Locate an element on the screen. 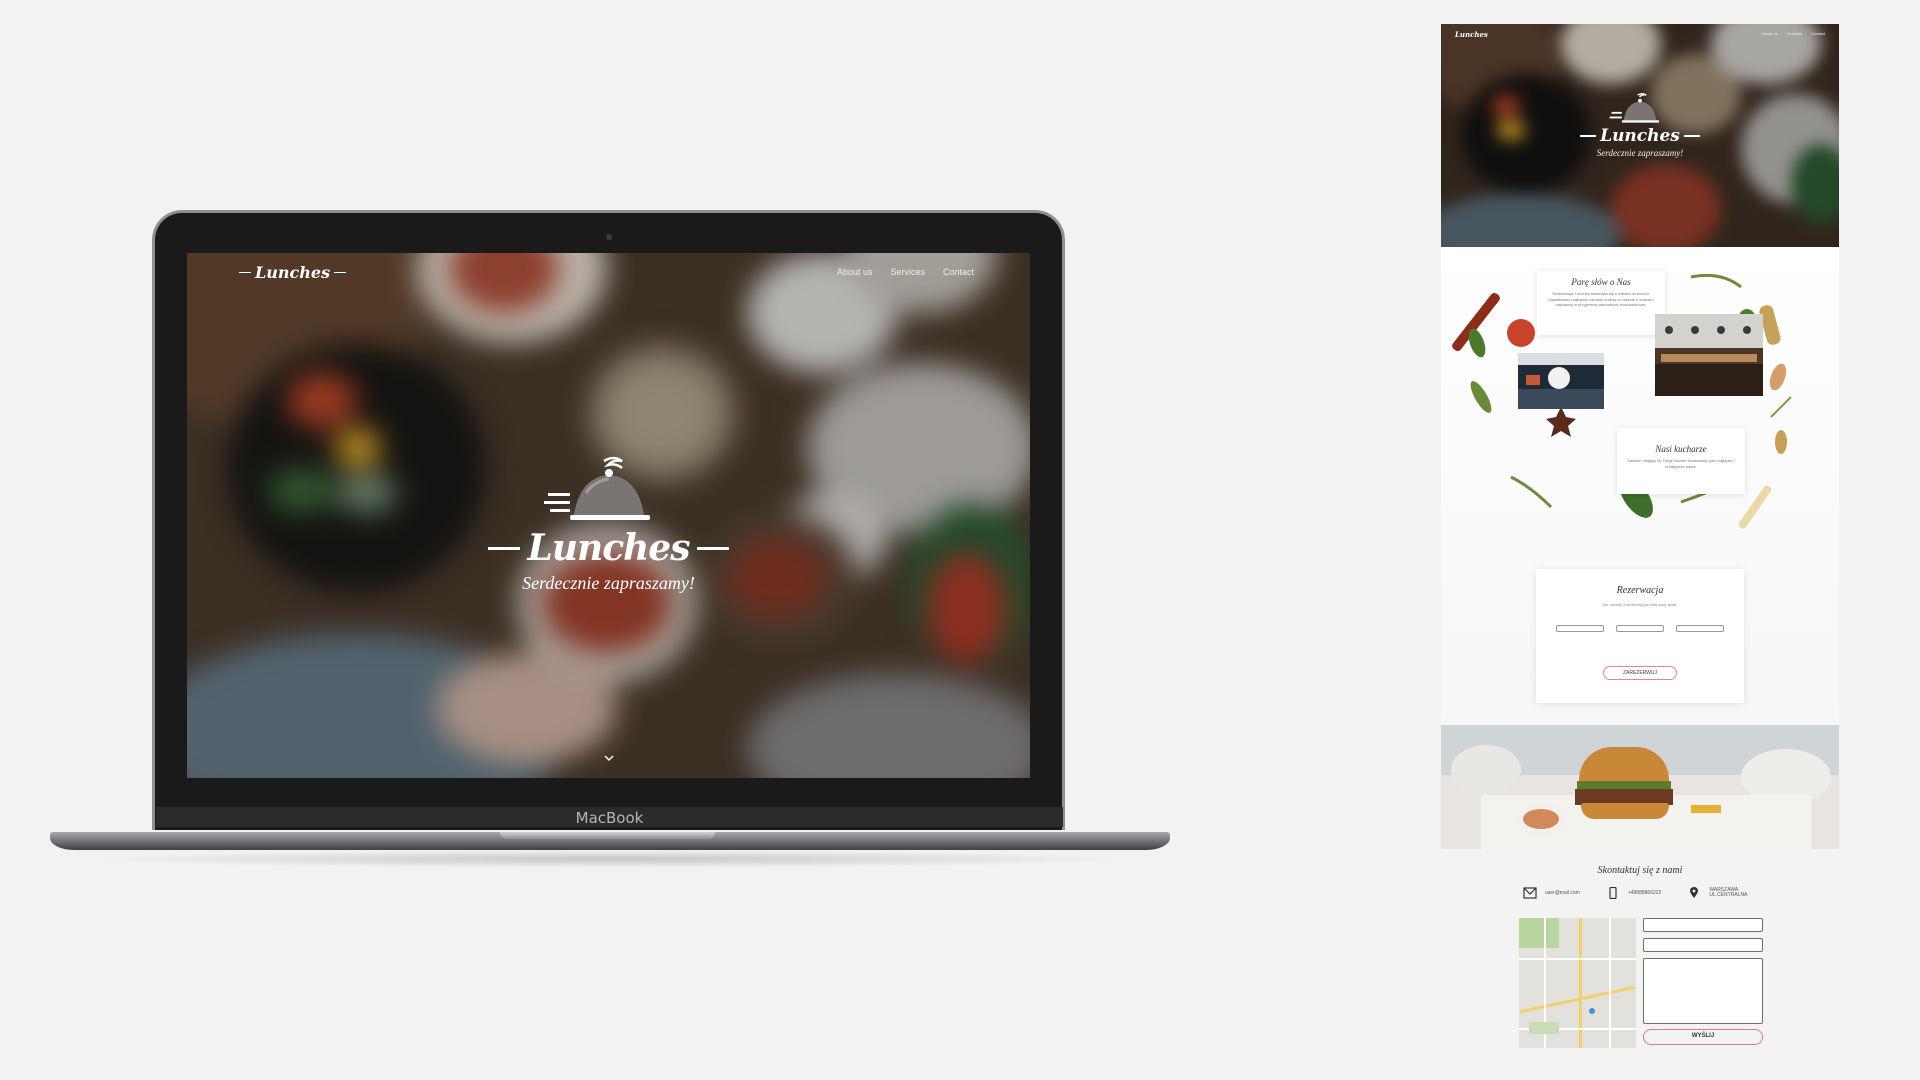 The height and width of the screenshot is (1080, 1920). preview-nav-link-about-us: About us is located at coordinates (1770, 33).